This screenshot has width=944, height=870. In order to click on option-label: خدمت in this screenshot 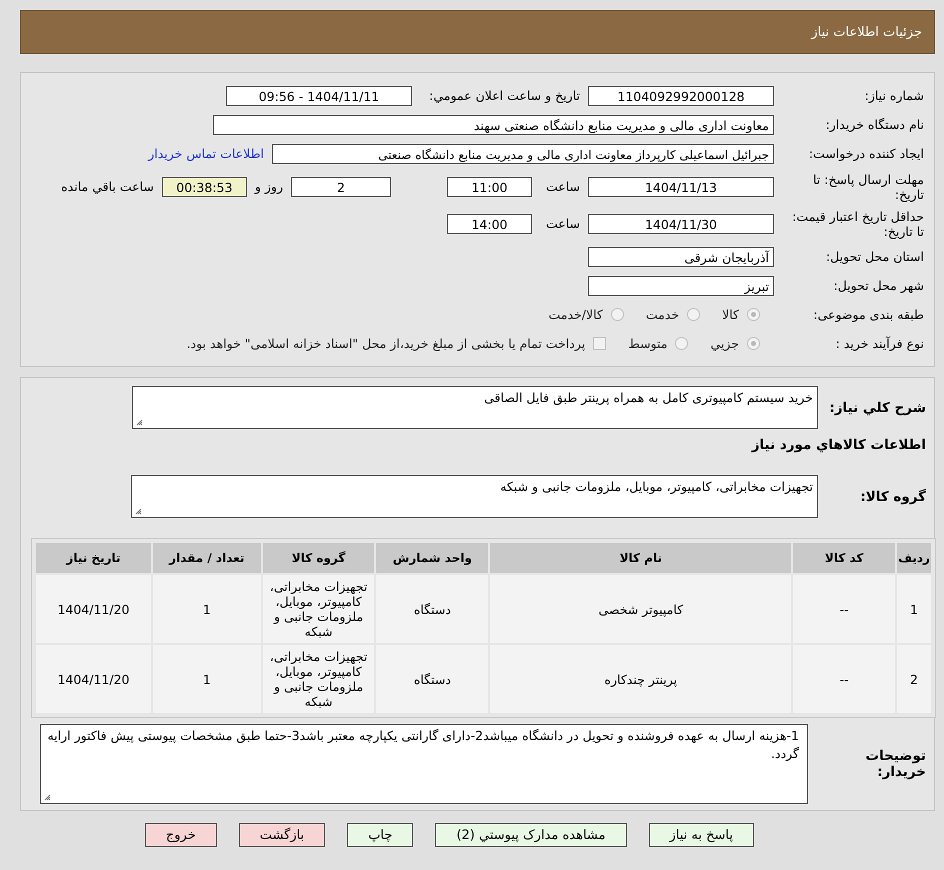, I will do `click(663, 314)`.